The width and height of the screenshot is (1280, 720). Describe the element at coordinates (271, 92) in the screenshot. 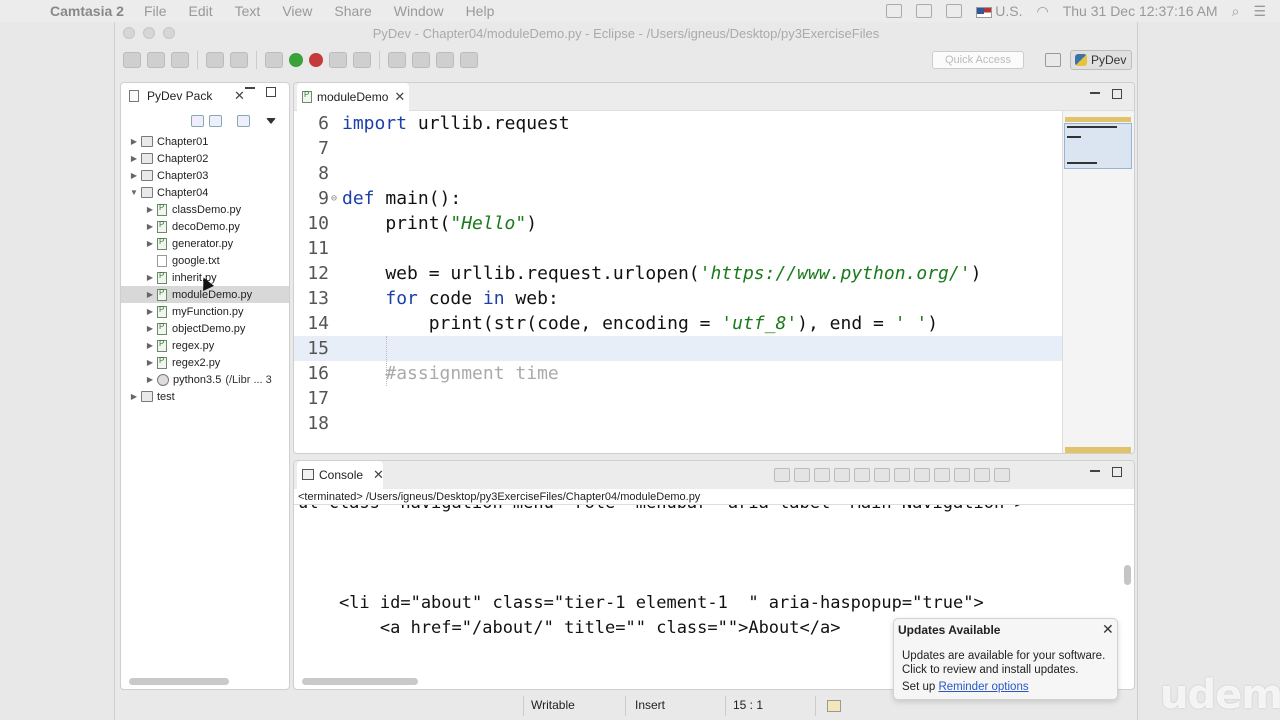

I see `maximize-view-icon` at that location.